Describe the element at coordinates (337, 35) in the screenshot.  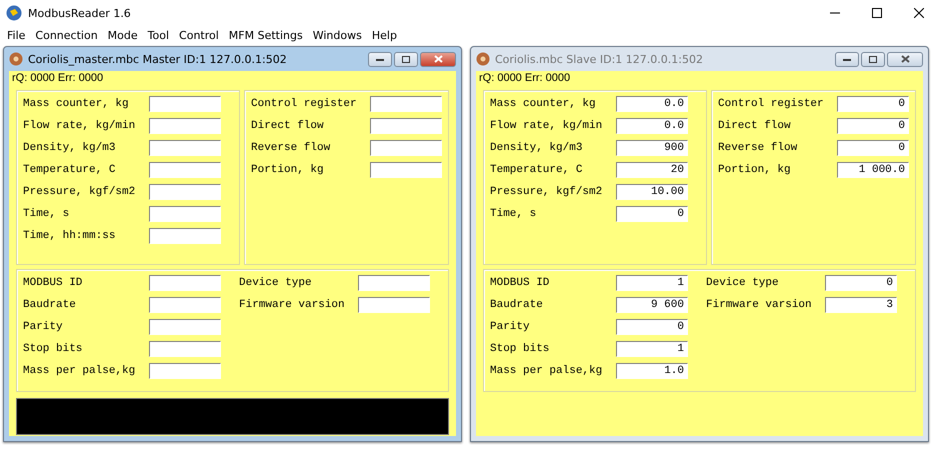
I see `menu-item: Windows` at that location.